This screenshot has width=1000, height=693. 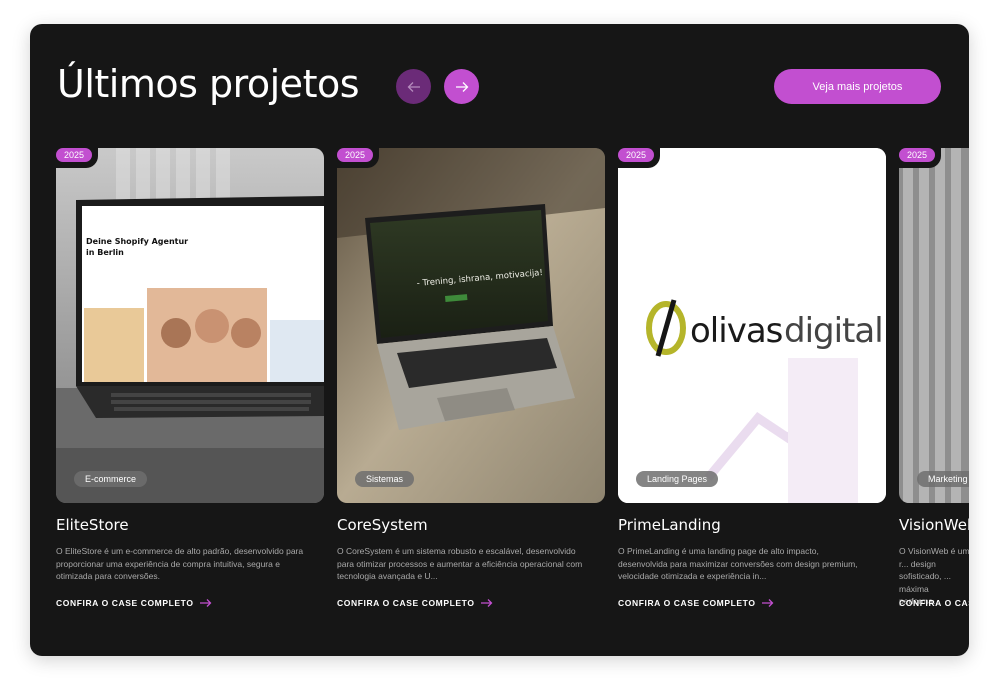 I want to click on project-image: - Trening, ishrana, motivacija!, so click(x=471, y=325).